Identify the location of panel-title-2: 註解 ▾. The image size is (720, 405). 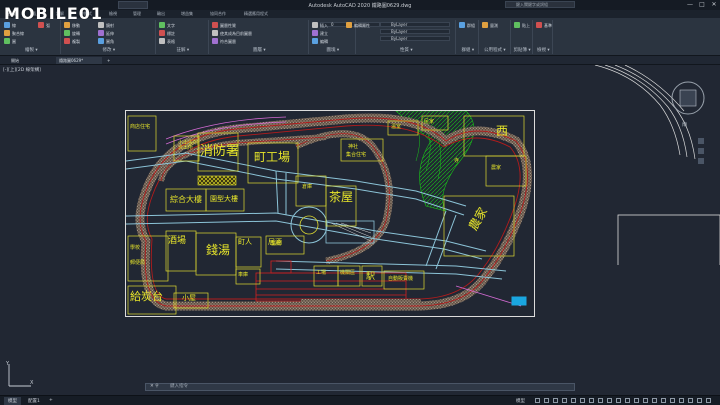
(183, 50).